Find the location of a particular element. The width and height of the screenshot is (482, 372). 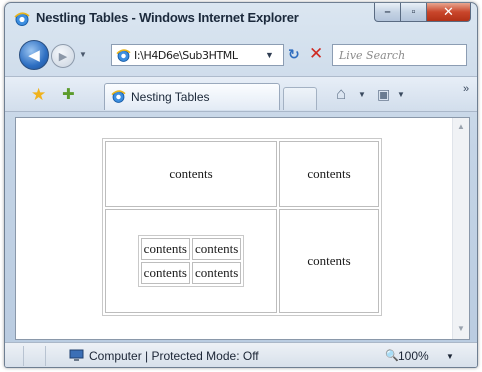

vertical-scrollbar: ▲ ▼ is located at coordinates (460, 228).